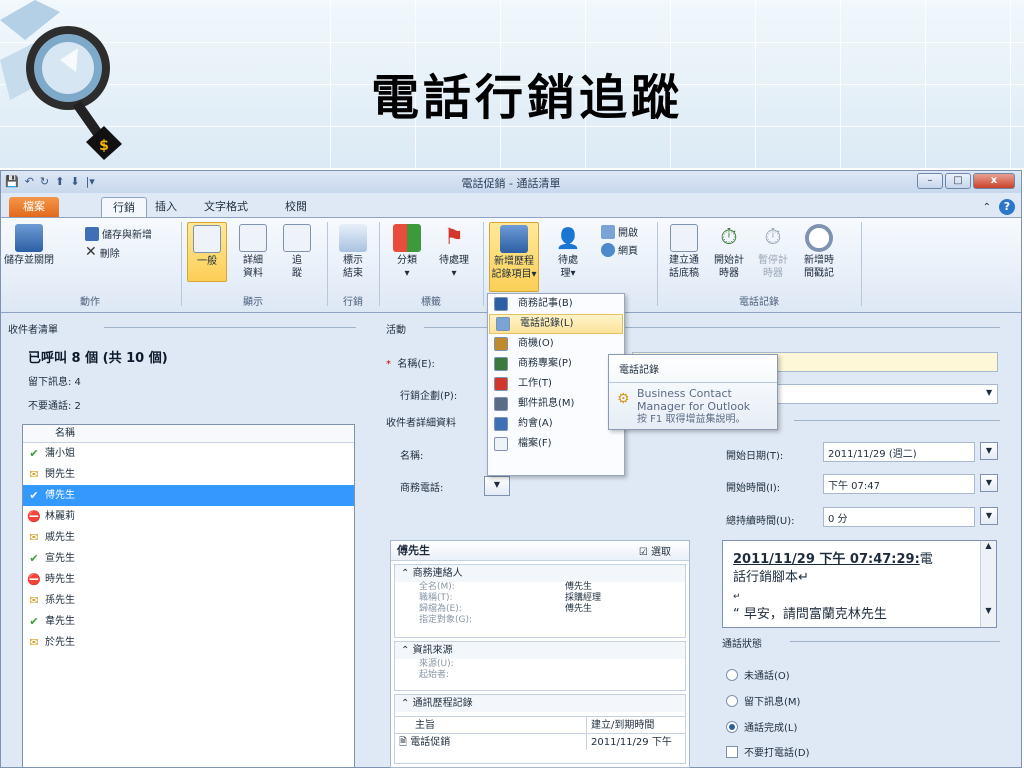 This screenshot has height=768, width=1024. What do you see at coordinates (353, 238) in the screenshot?
I see `mark-complete-icon` at bounding box center [353, 238].